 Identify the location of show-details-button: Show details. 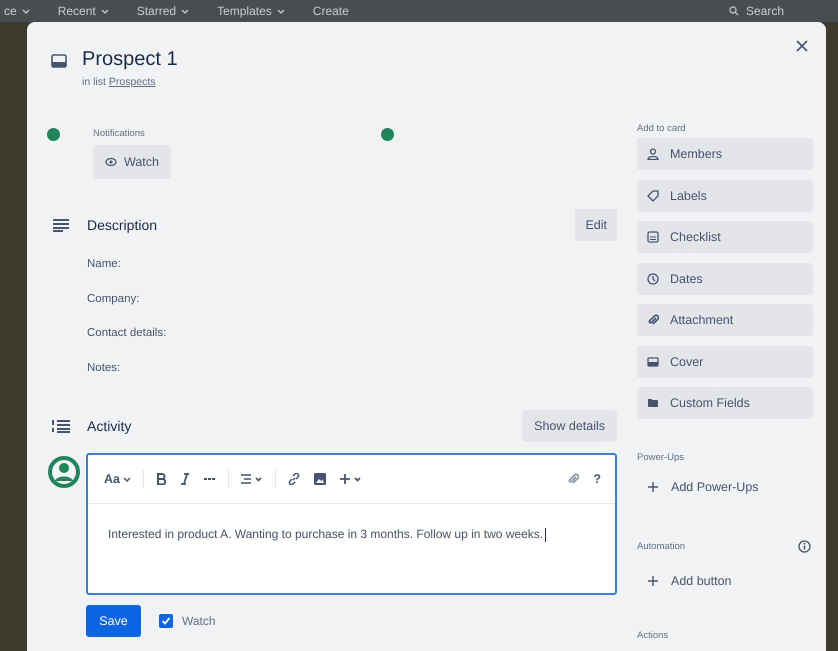
(569, 426).